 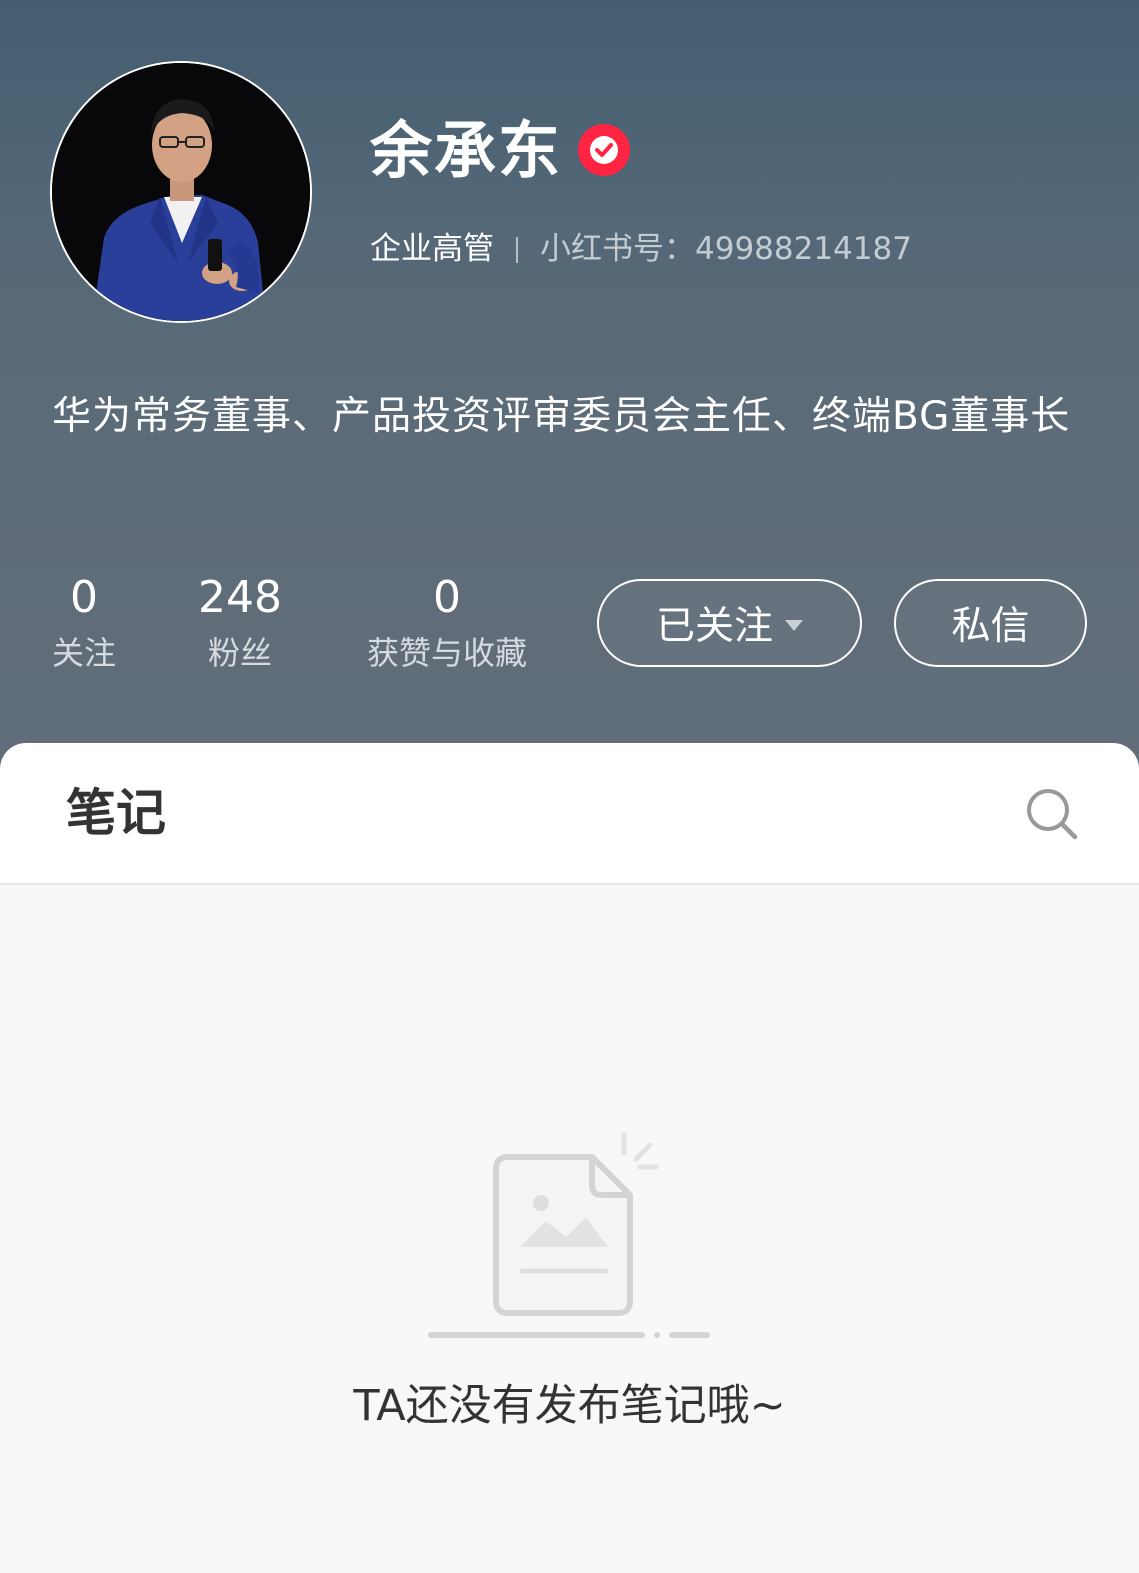 I want to click on stat-likes-label: 获赞与收藏, so click(x=446, y=653).